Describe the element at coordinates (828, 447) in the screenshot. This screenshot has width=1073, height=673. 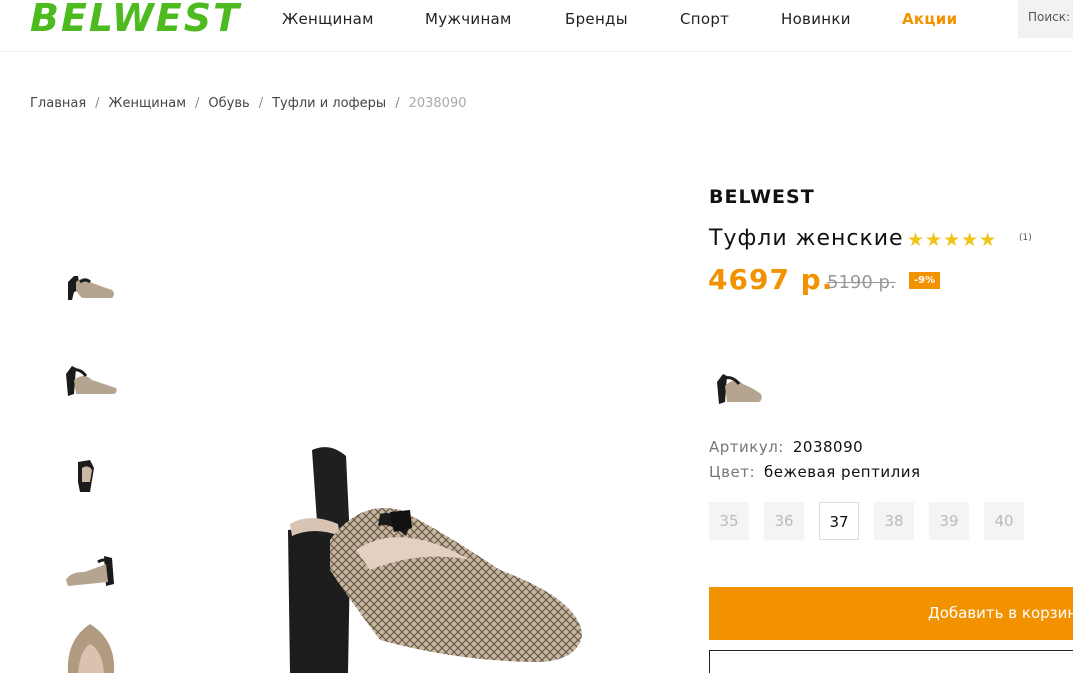
I see `article-value: 2038090` at that location.